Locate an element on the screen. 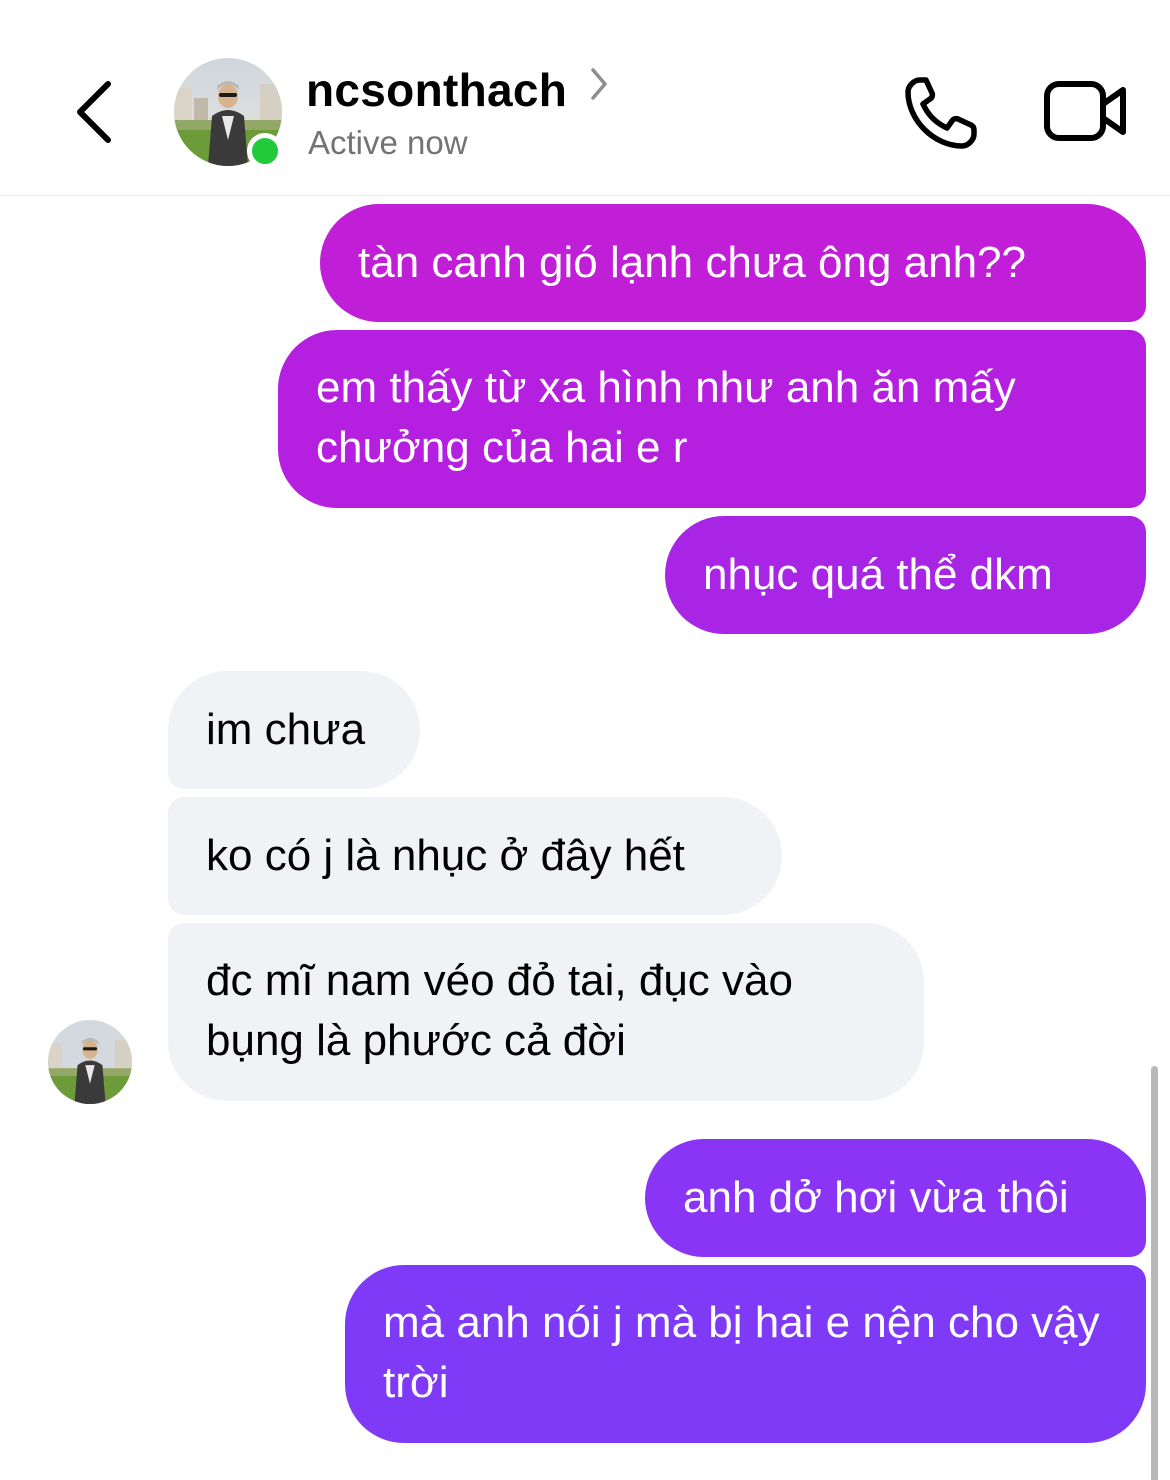 The image size is (1170, 1480). message-text: nhục quá thể dkm is located at coordinates (878, 574).